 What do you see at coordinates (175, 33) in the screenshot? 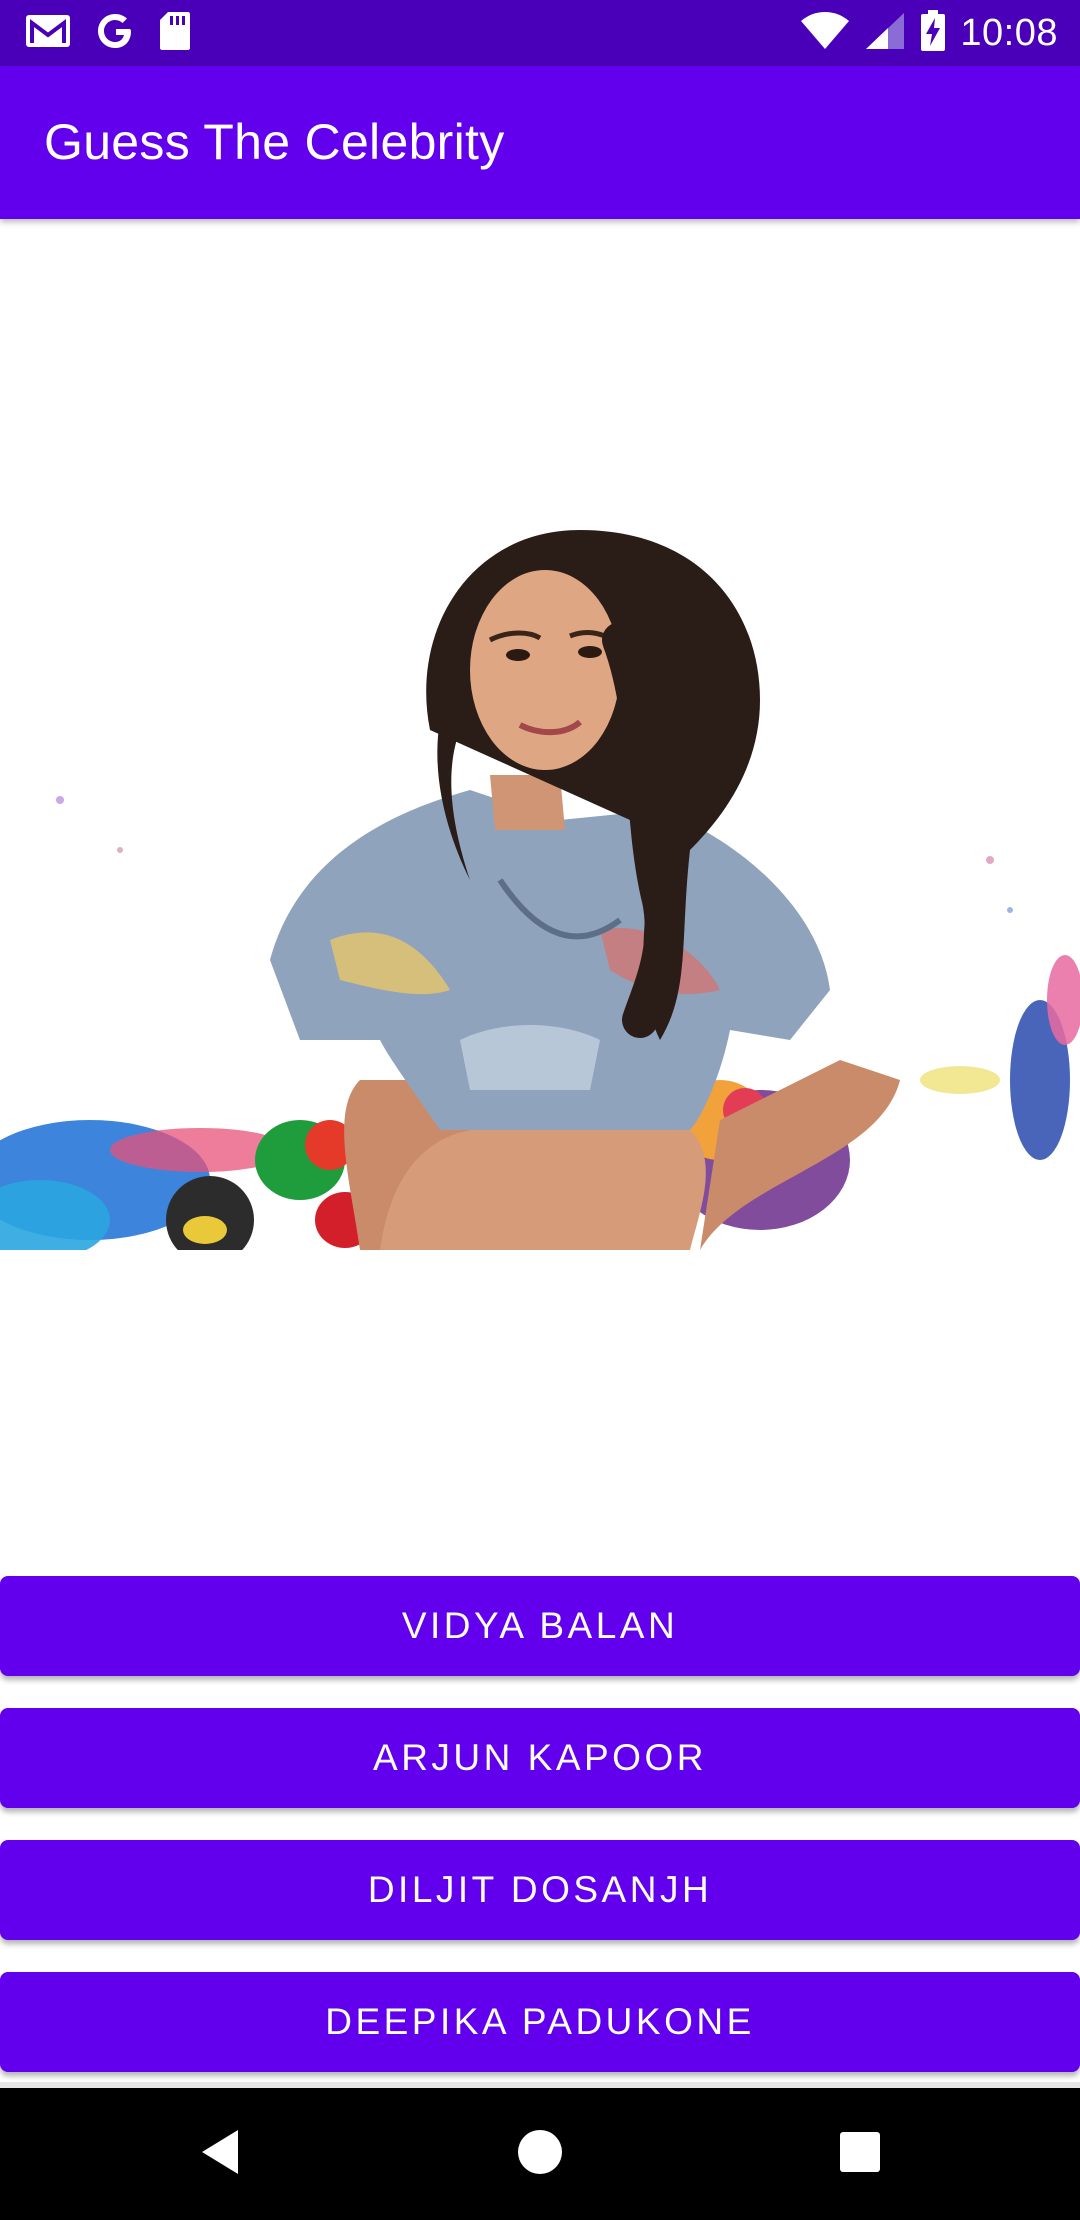
I see `sd-card-icon` at bounding box center [175, 33].